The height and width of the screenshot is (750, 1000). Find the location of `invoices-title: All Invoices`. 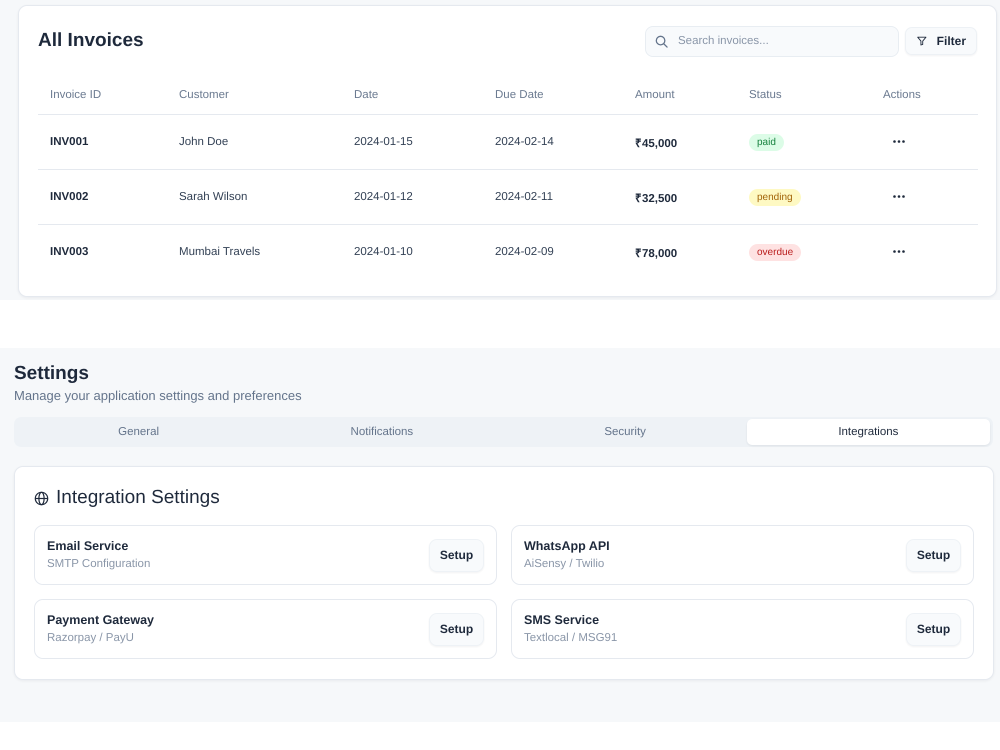

invoices-title: All Invoices is located at coordinates (91, 41).